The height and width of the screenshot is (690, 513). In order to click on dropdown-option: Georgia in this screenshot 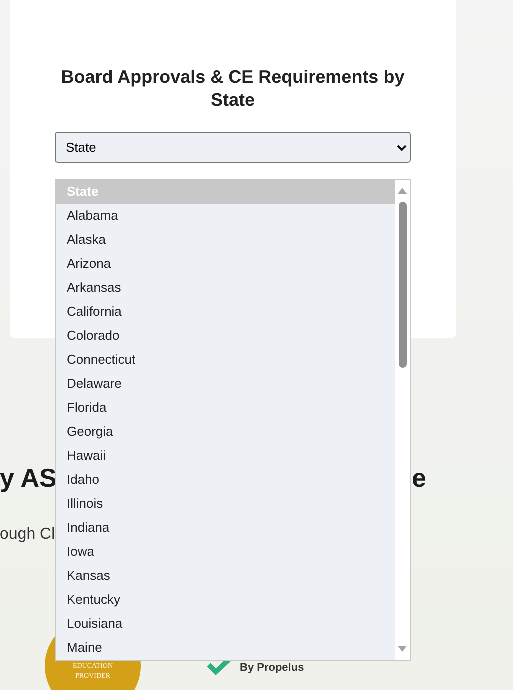, I will do `click(225, 432)`.